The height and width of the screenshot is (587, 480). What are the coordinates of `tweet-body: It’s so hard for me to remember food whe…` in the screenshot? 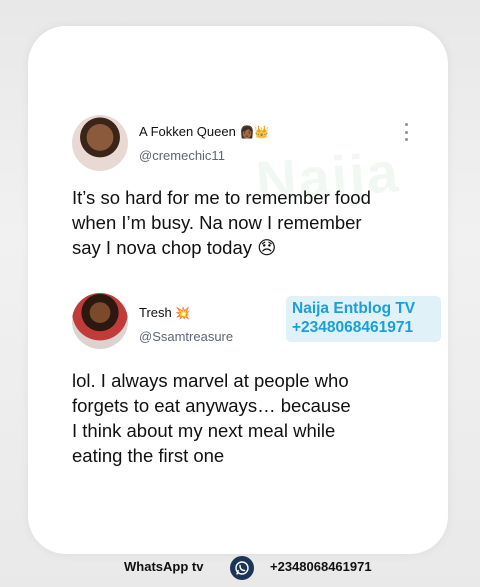 It's located at (221, 222).